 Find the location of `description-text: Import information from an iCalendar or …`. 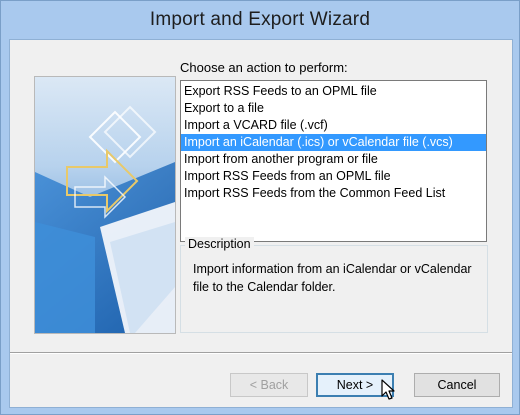

description-text: Import information from an iCalendar or … is located at coordinates (332, 278).